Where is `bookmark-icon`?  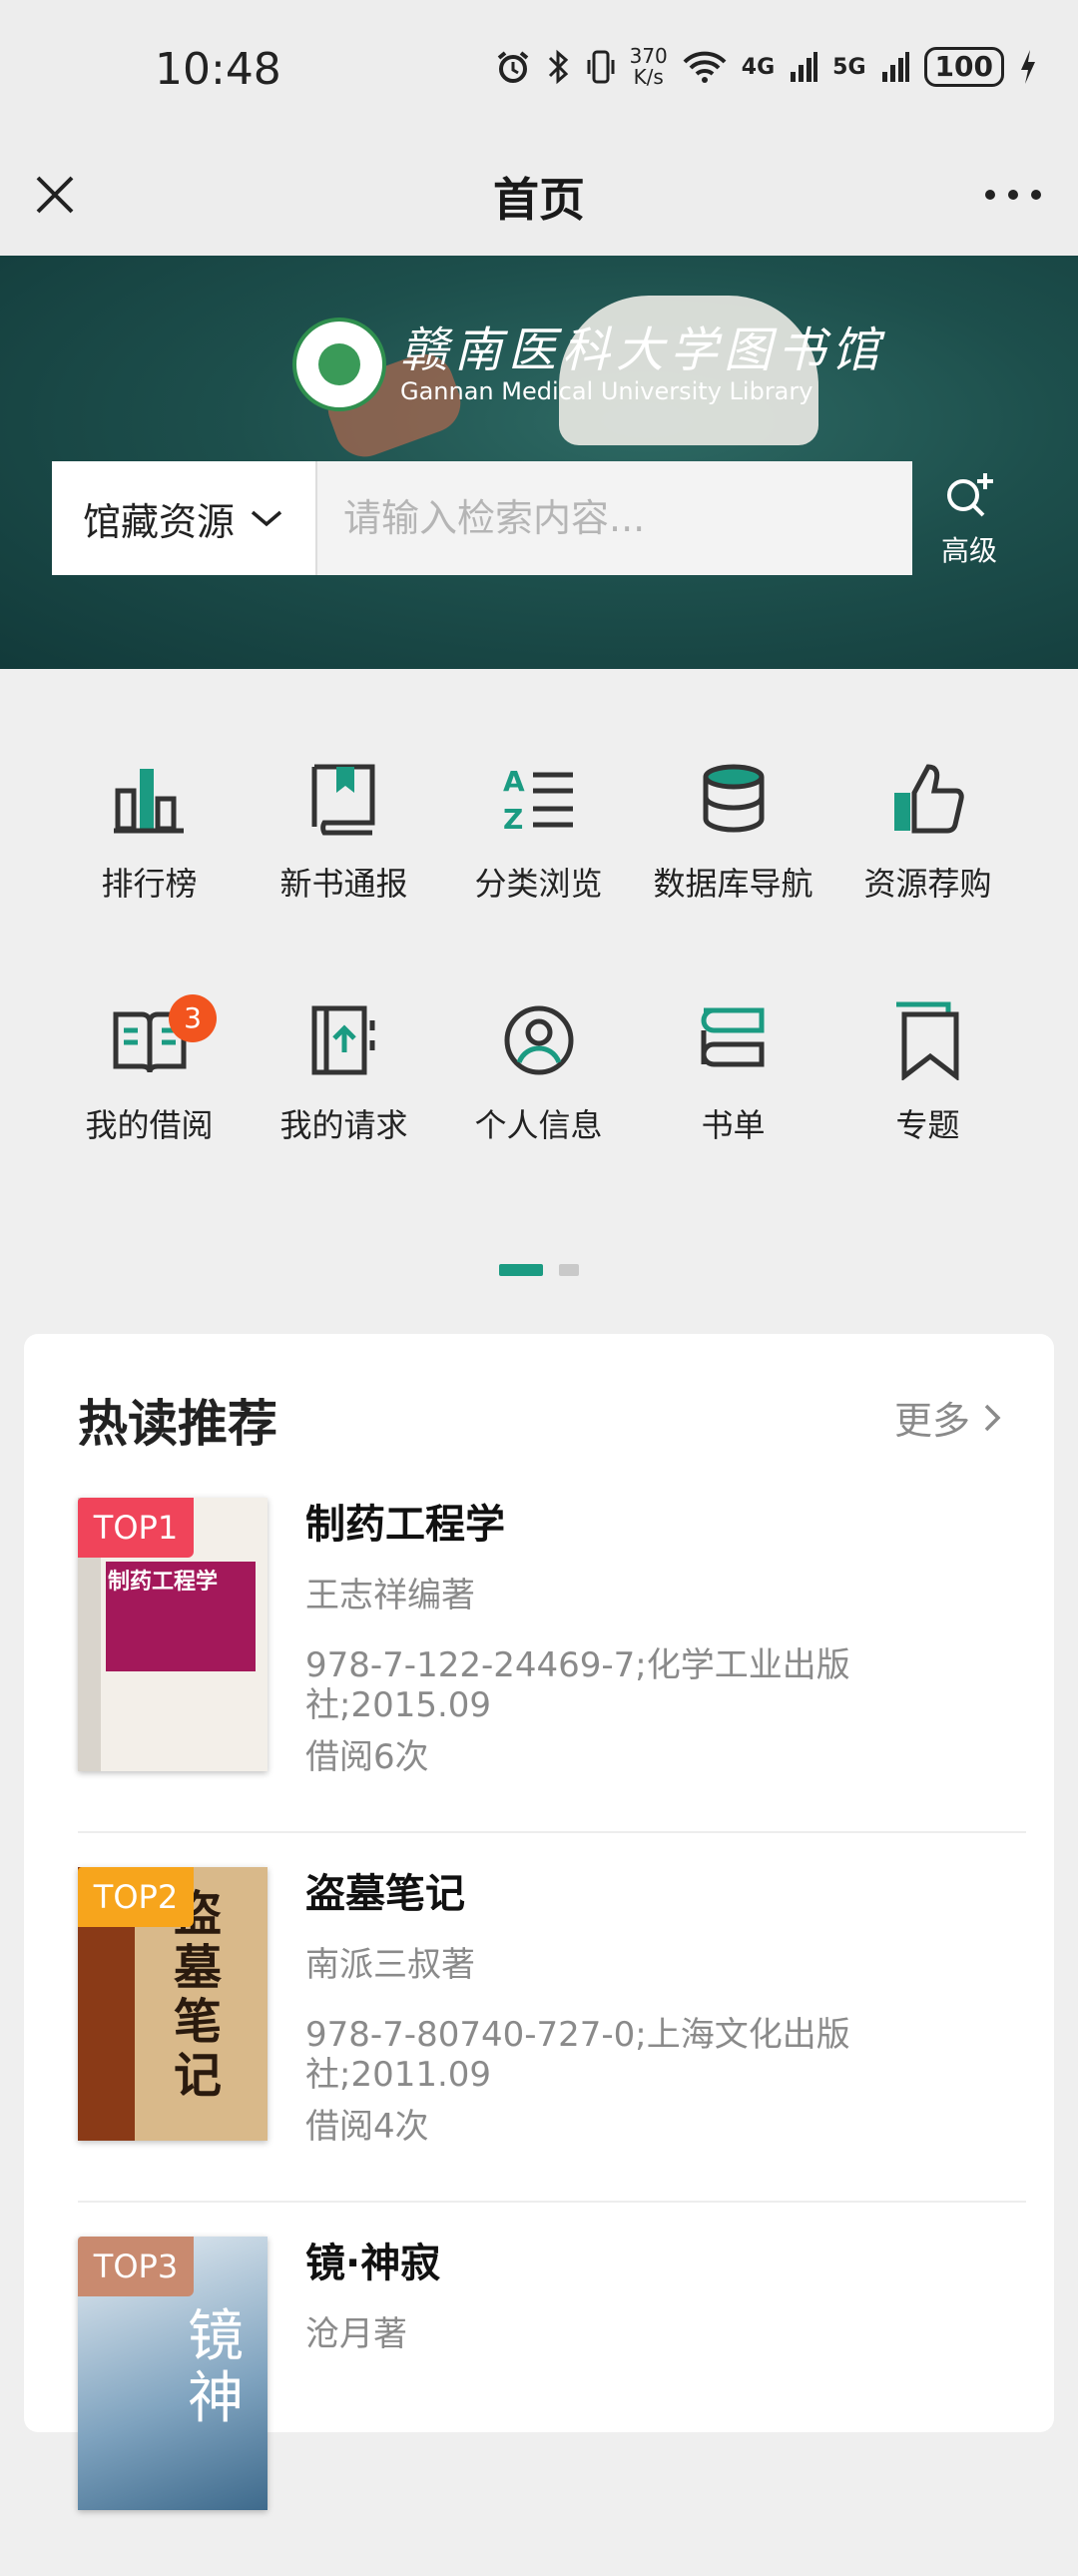
bookmark-icon is located at coordinates (926, 1040).